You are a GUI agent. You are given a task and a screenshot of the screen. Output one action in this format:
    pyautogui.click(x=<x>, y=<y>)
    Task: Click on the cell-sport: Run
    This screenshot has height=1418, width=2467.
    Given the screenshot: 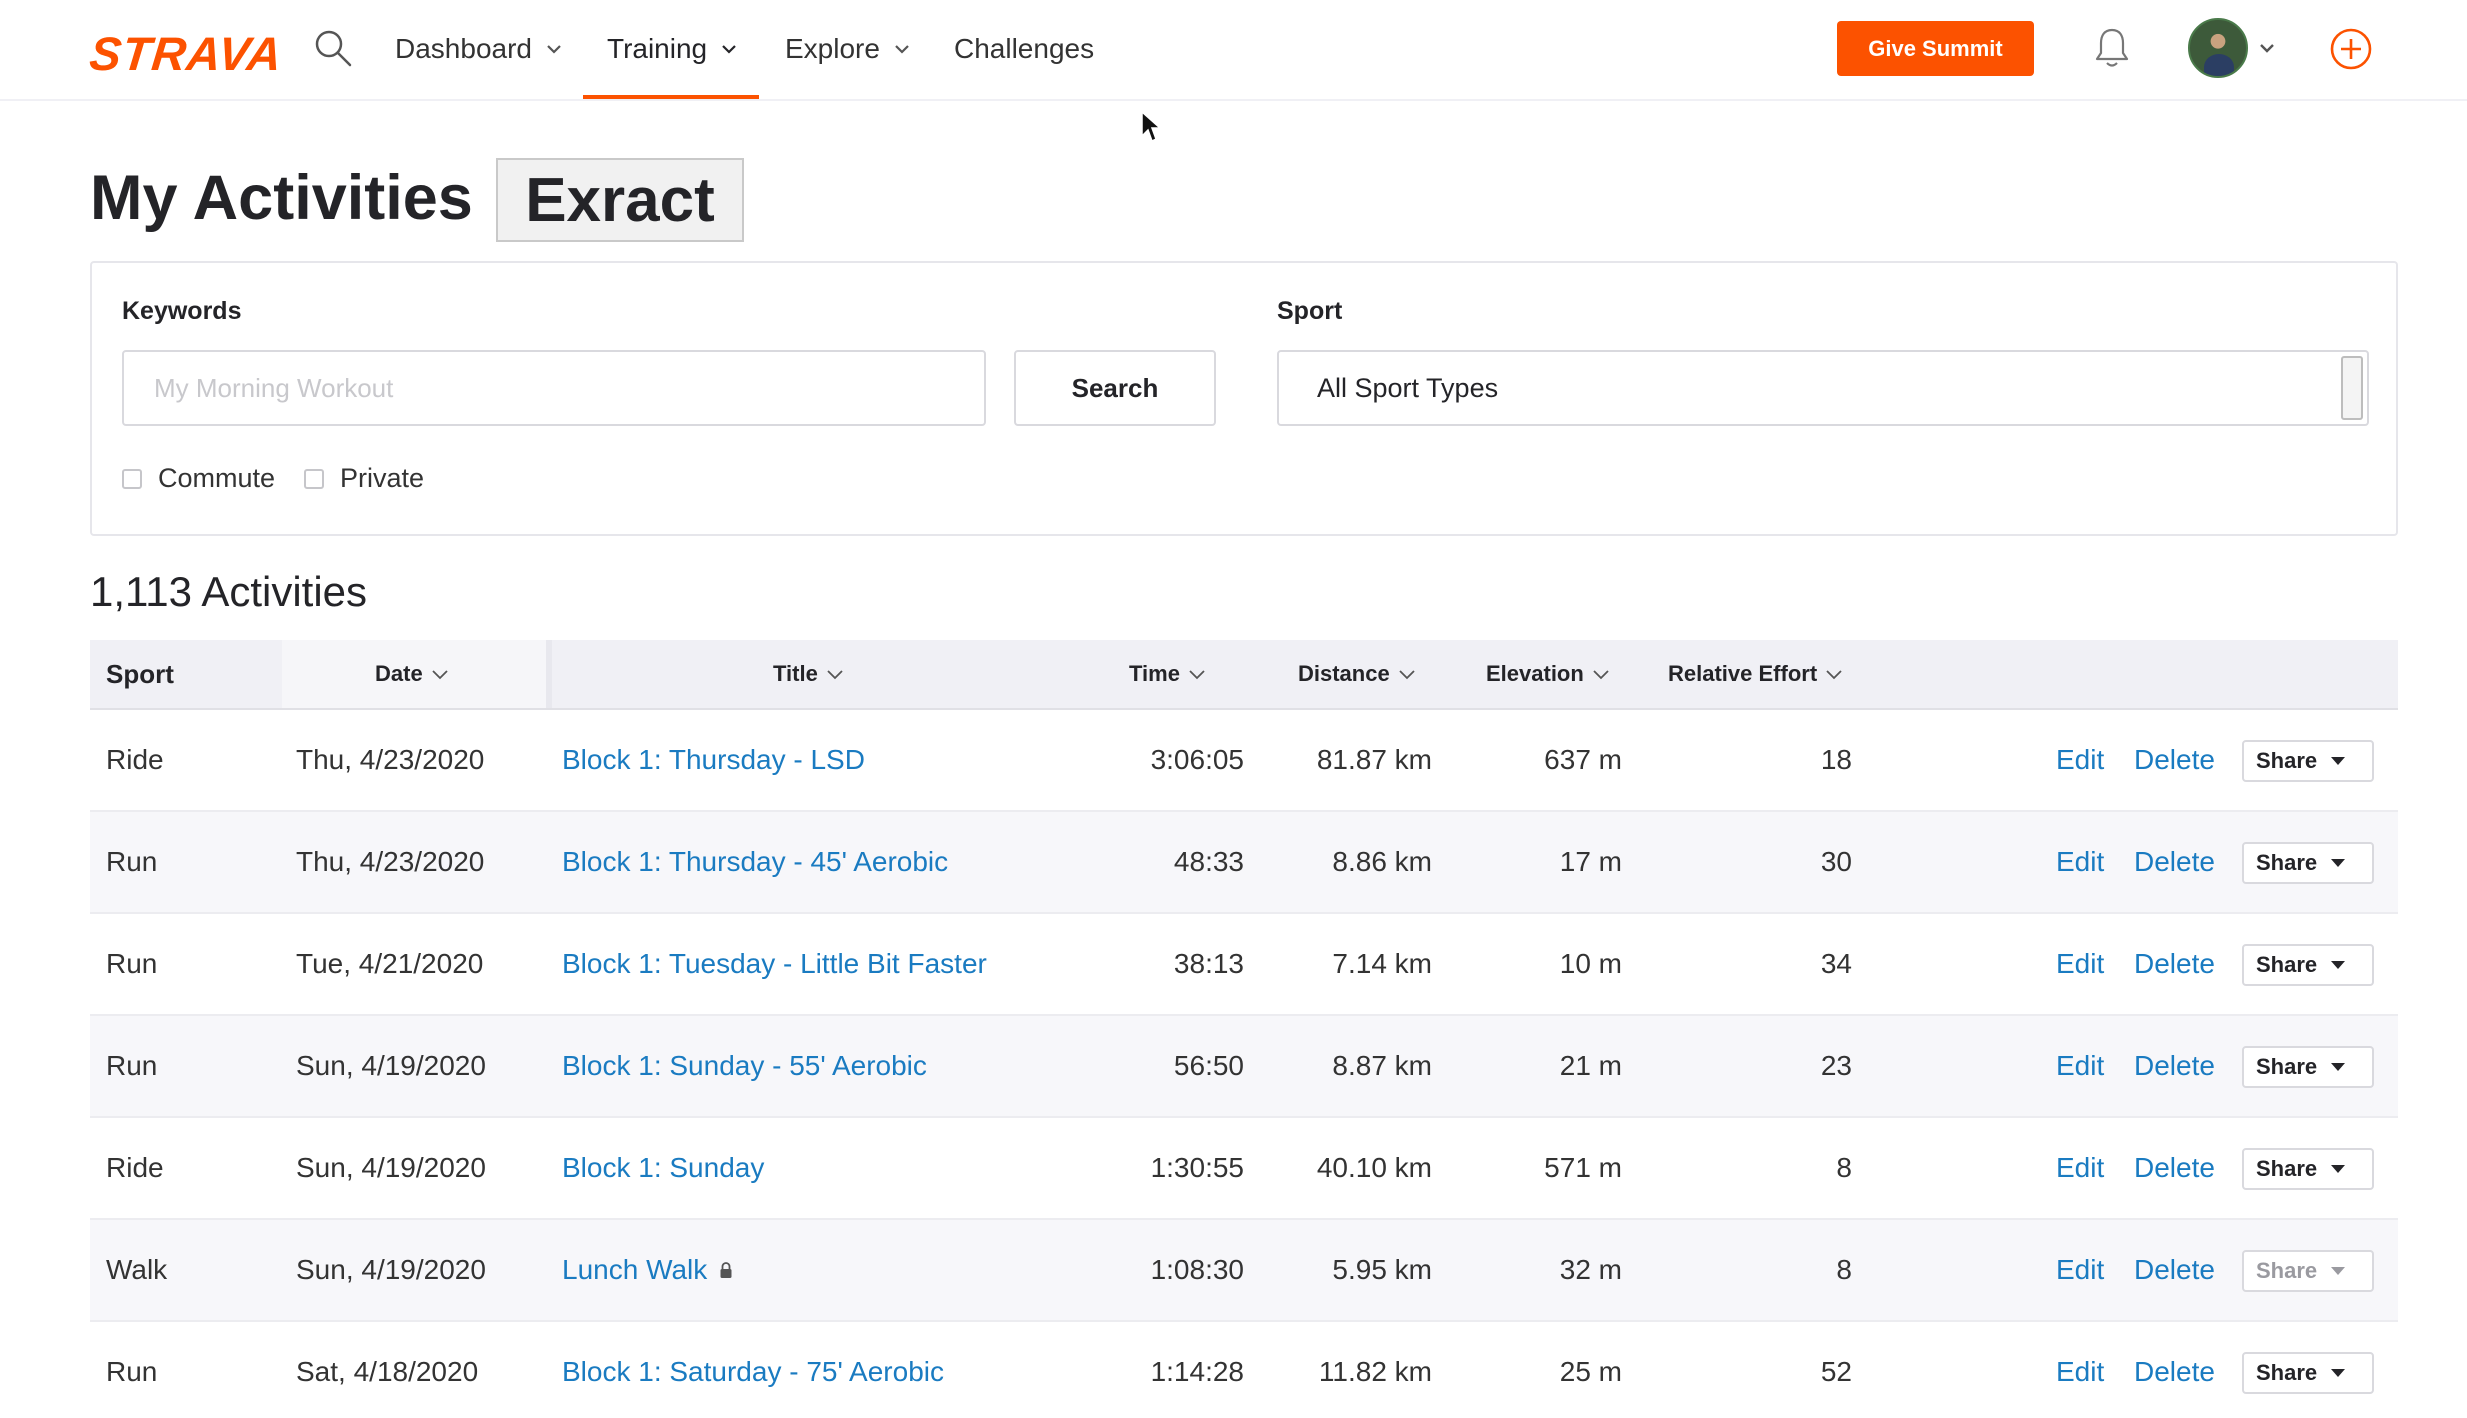 What is the action you would take?
    pyautogui.click(x=132, y=1371)
    